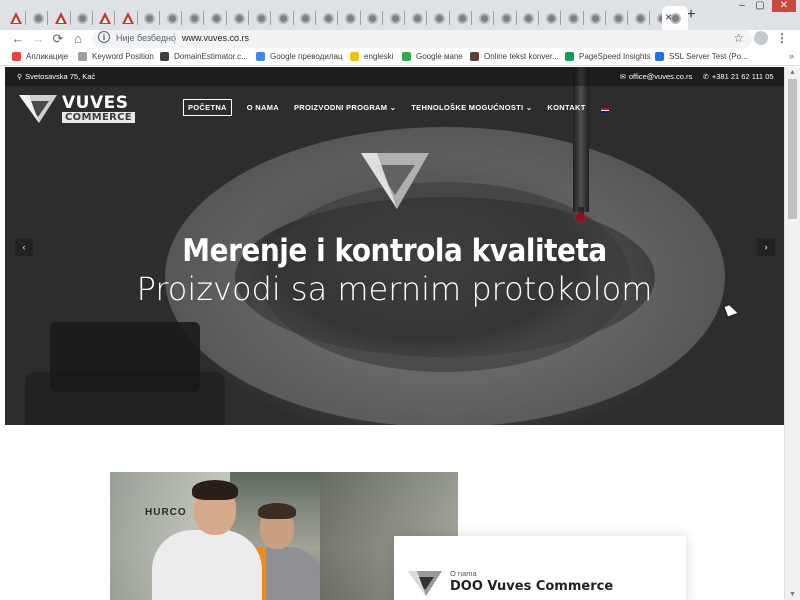 This screenshot has width=800, height=600. I want to click on english-flag-icon, so click(604, 110).